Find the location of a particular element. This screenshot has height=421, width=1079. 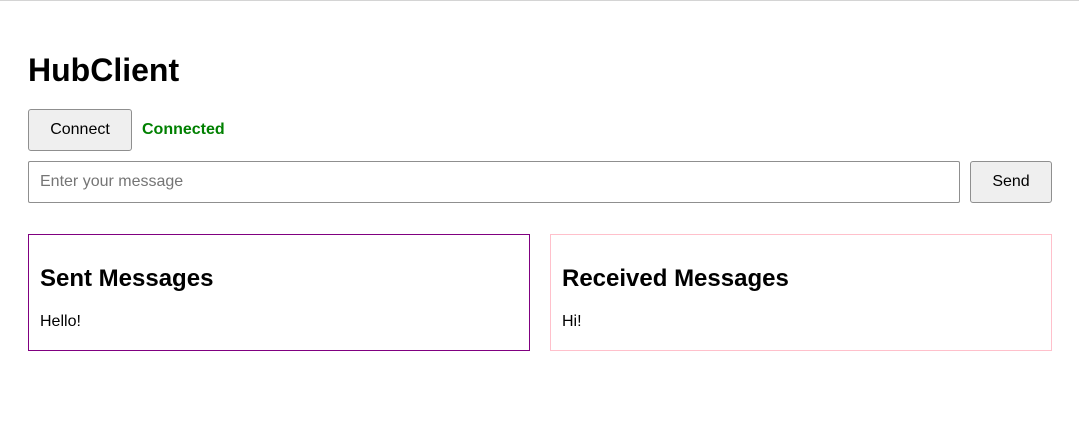

page-title: HubClient is located at coordinates (104, 70).